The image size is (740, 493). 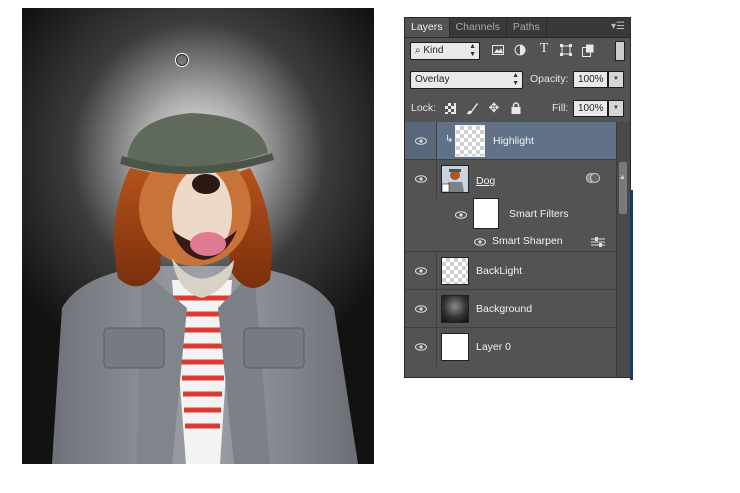 What do you see at coordinates (486, 213) in the screenshot?
I see `smart-filter-mask-thumbnail` at bounding box center [486, 213].